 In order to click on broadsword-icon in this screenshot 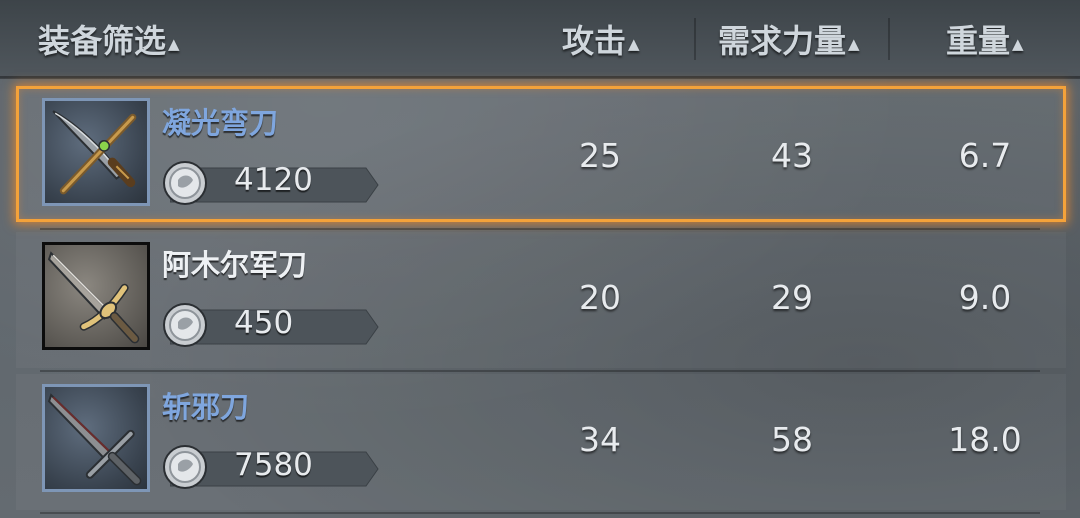, I will do `click(94, 439)`.